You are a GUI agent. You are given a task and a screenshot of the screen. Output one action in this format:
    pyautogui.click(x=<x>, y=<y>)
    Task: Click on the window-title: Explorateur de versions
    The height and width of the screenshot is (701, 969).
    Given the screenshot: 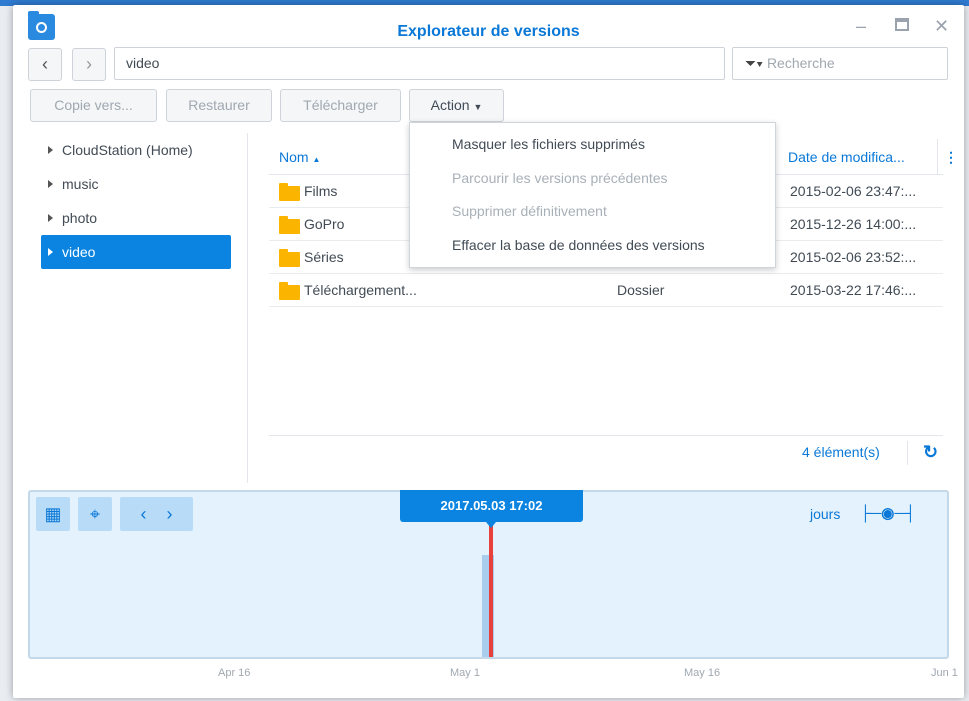 What is the action you would take?
    pyautogui.click(x=488, y=31)
    